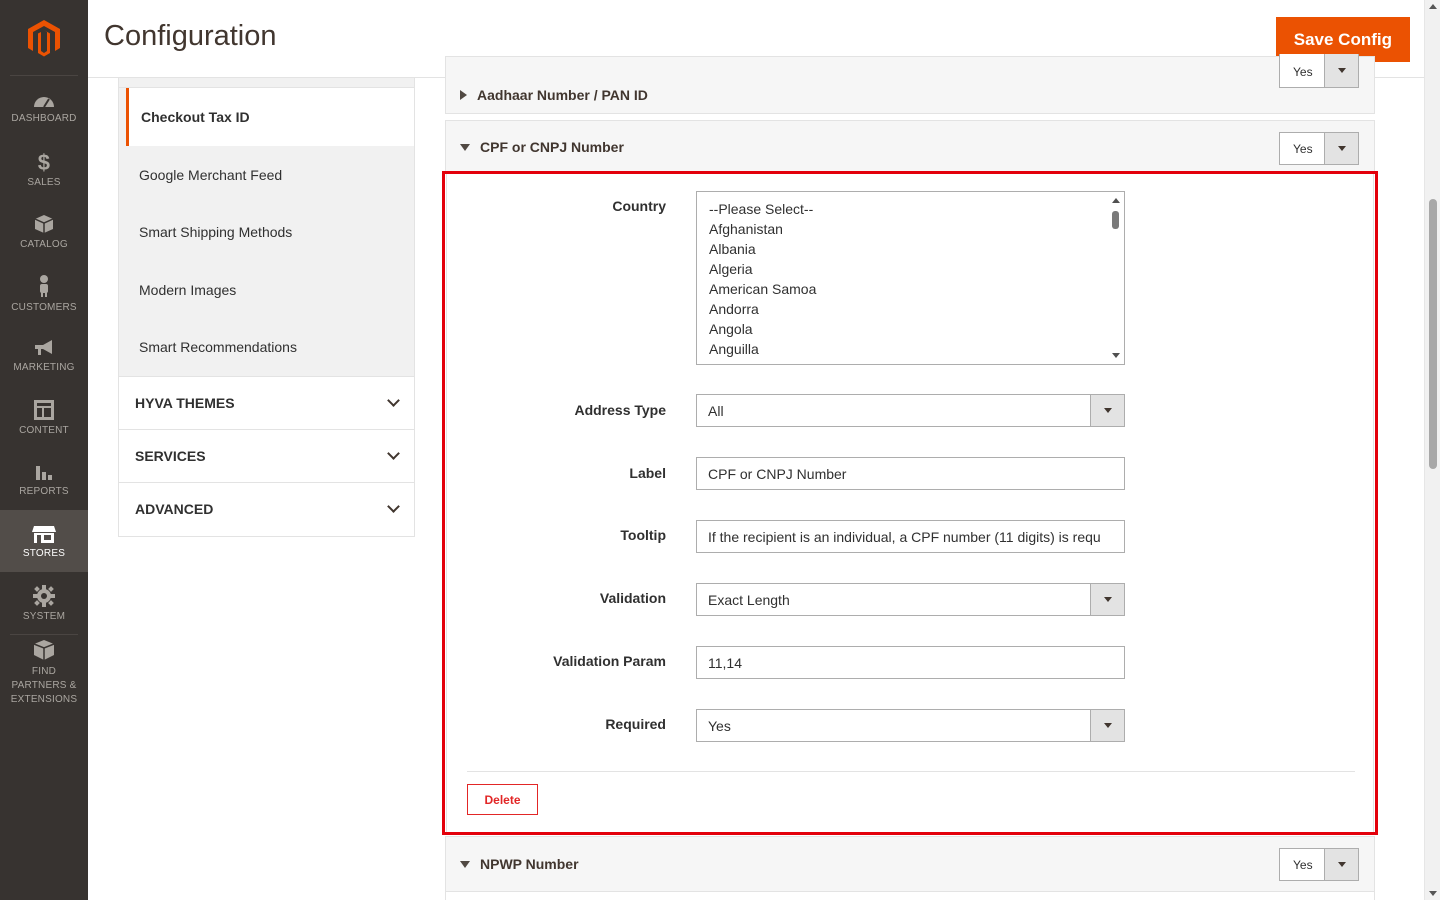  I want to click on nav-label-marketing: MARKETING, so click(44, 367).